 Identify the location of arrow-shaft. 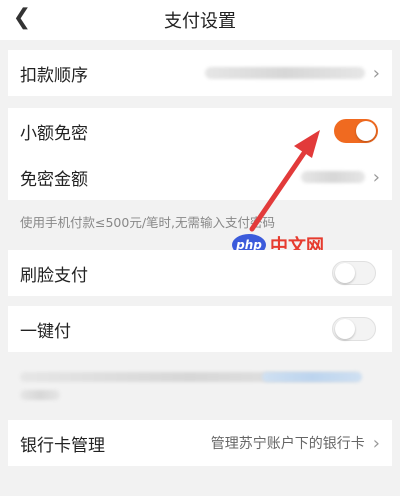
(279, 189).